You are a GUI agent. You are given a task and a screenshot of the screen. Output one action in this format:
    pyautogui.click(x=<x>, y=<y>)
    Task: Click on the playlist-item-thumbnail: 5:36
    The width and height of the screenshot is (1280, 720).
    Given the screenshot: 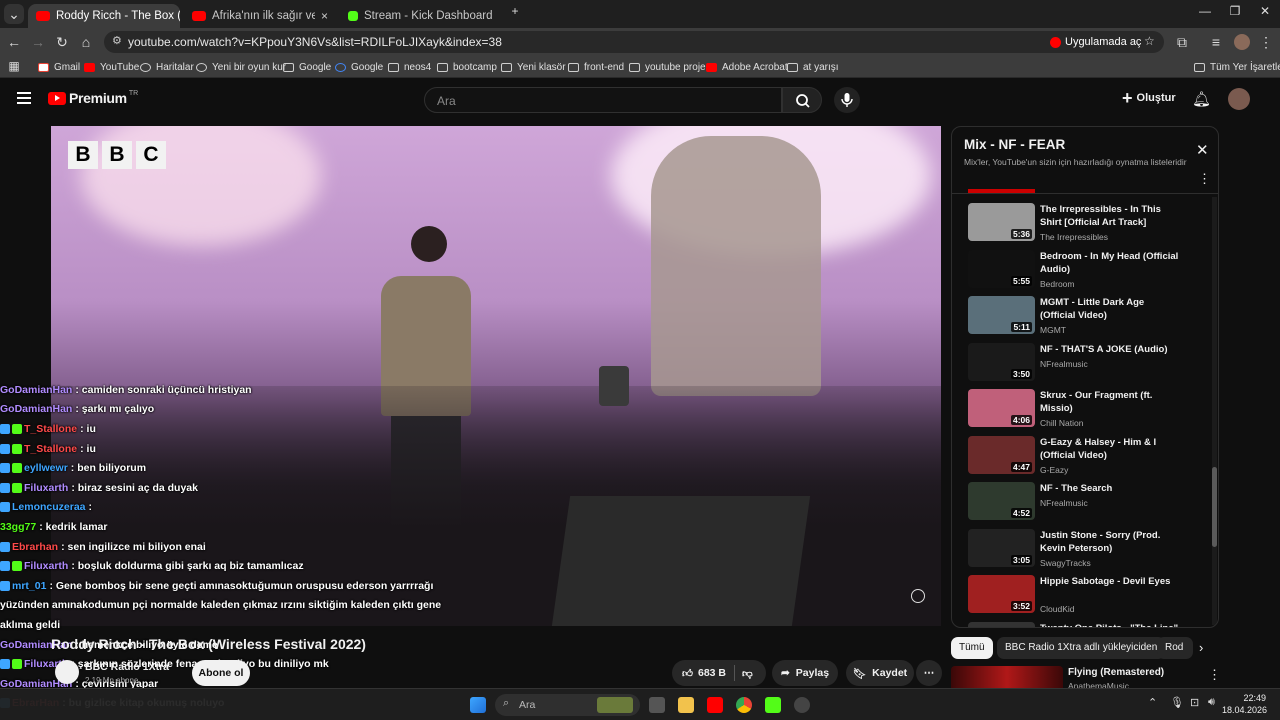 What is the action you would take?
    pyautogui.click(x=1001, y=222)
    